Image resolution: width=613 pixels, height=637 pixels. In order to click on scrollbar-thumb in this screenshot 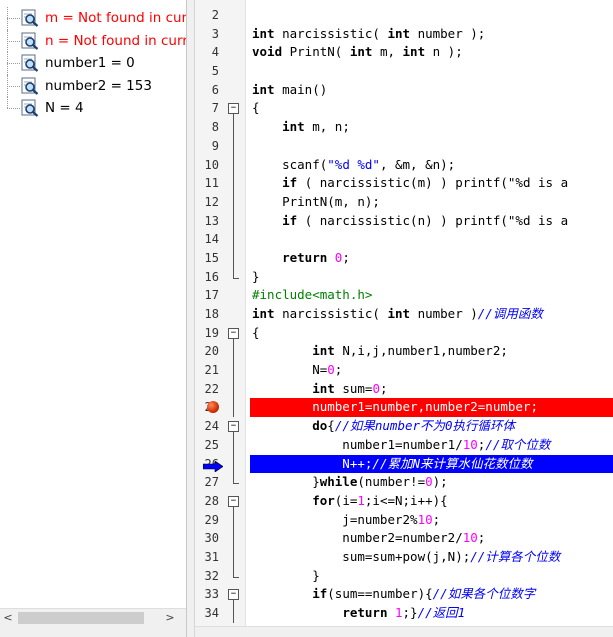, I will do `click(81, 618)`.